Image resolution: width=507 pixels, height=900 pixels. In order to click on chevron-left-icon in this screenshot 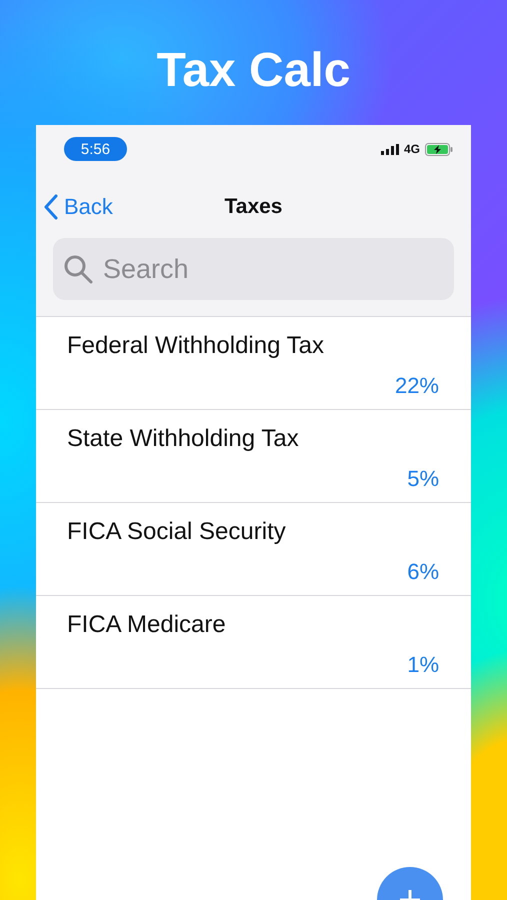, I will do `click(51, 207)`.